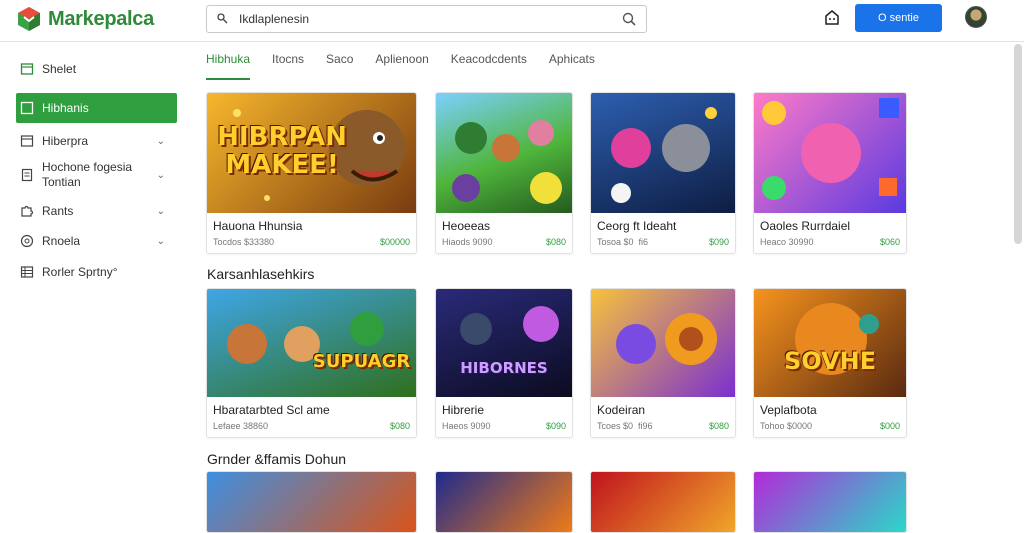  Describe the element at coordinates (80, 272) in the screenshot. I see `sidebar-item-label: Rorler Sprtny°` at that location.